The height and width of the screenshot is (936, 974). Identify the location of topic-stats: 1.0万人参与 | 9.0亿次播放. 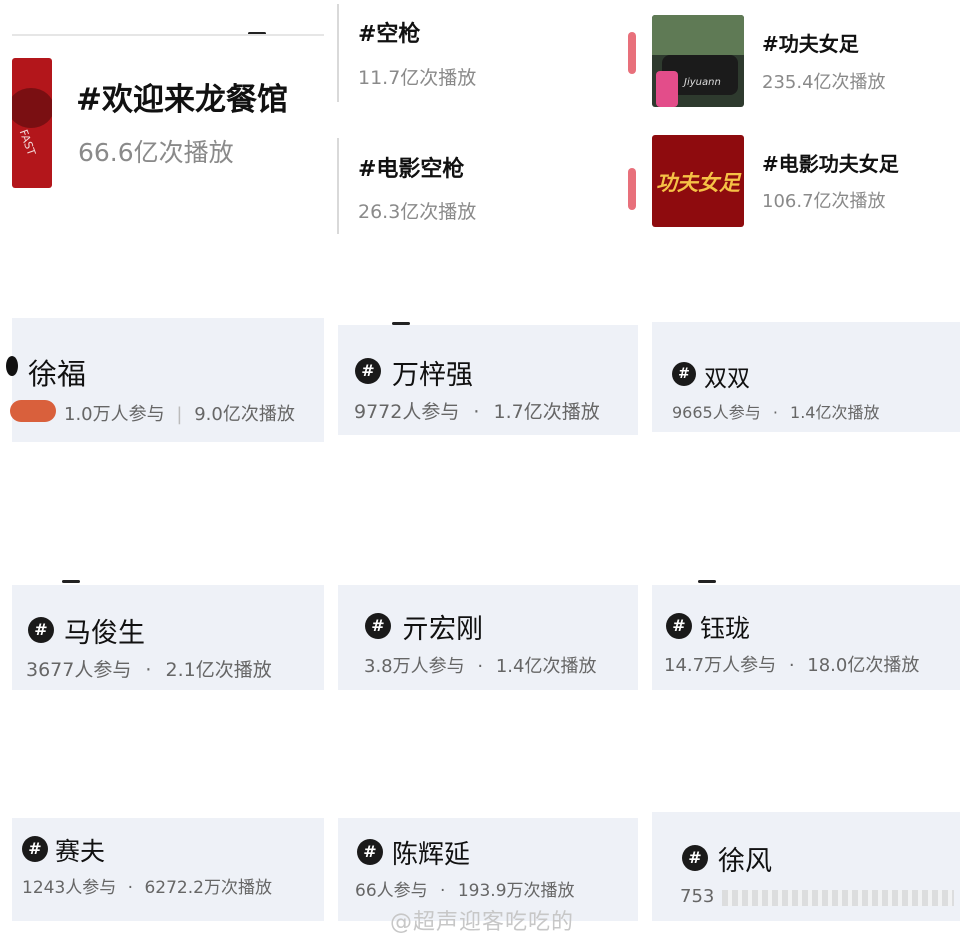
(179, 413).